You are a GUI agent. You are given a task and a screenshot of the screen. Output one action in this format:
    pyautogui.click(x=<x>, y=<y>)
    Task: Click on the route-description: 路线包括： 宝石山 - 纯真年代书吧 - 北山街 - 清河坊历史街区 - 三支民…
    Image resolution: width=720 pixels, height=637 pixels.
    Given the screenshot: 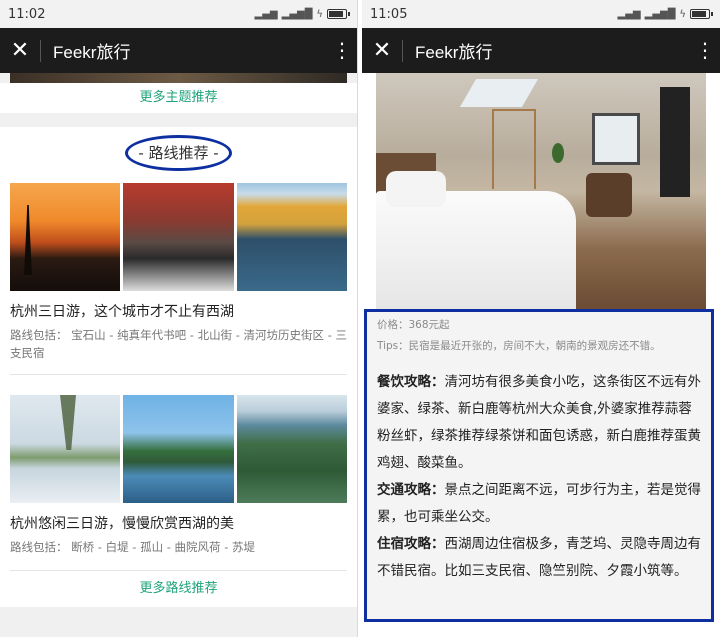 What is the action you would take?
    pyautogui.click(x=178, y=344)
    